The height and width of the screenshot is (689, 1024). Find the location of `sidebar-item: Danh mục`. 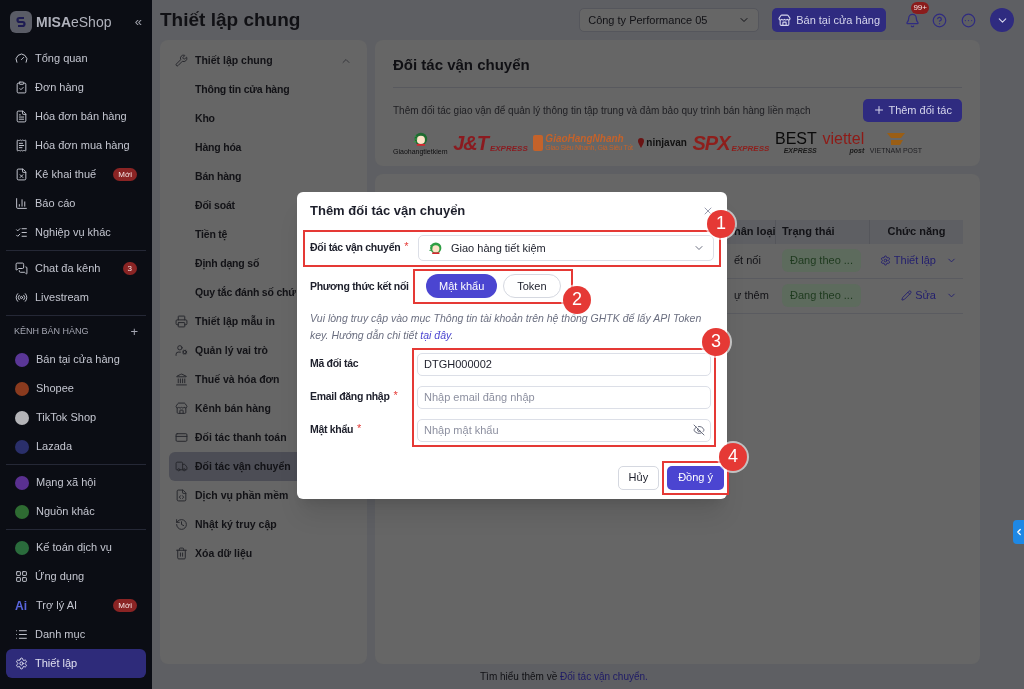

sidebar-item: Danh mục is located at coordinates (76, 634).